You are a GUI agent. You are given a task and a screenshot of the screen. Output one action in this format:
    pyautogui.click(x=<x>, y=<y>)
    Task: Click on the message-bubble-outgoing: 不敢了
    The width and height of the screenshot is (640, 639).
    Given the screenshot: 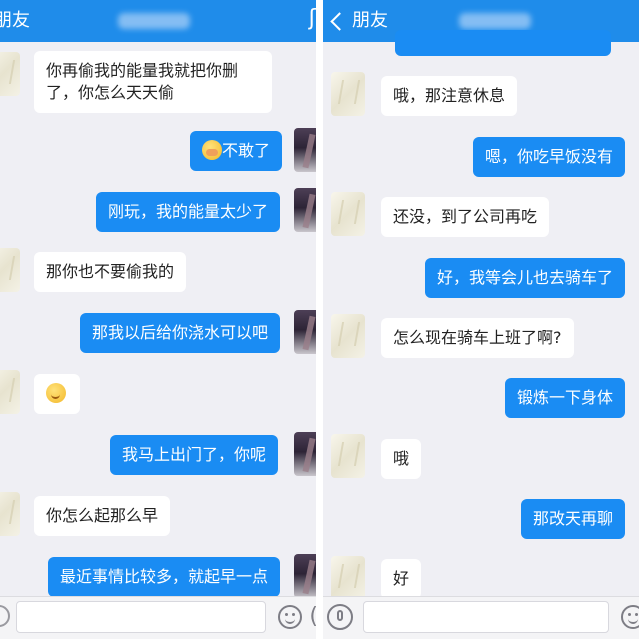 What is the action you would take?
    pyautogui.click(x=236, y=151)
    